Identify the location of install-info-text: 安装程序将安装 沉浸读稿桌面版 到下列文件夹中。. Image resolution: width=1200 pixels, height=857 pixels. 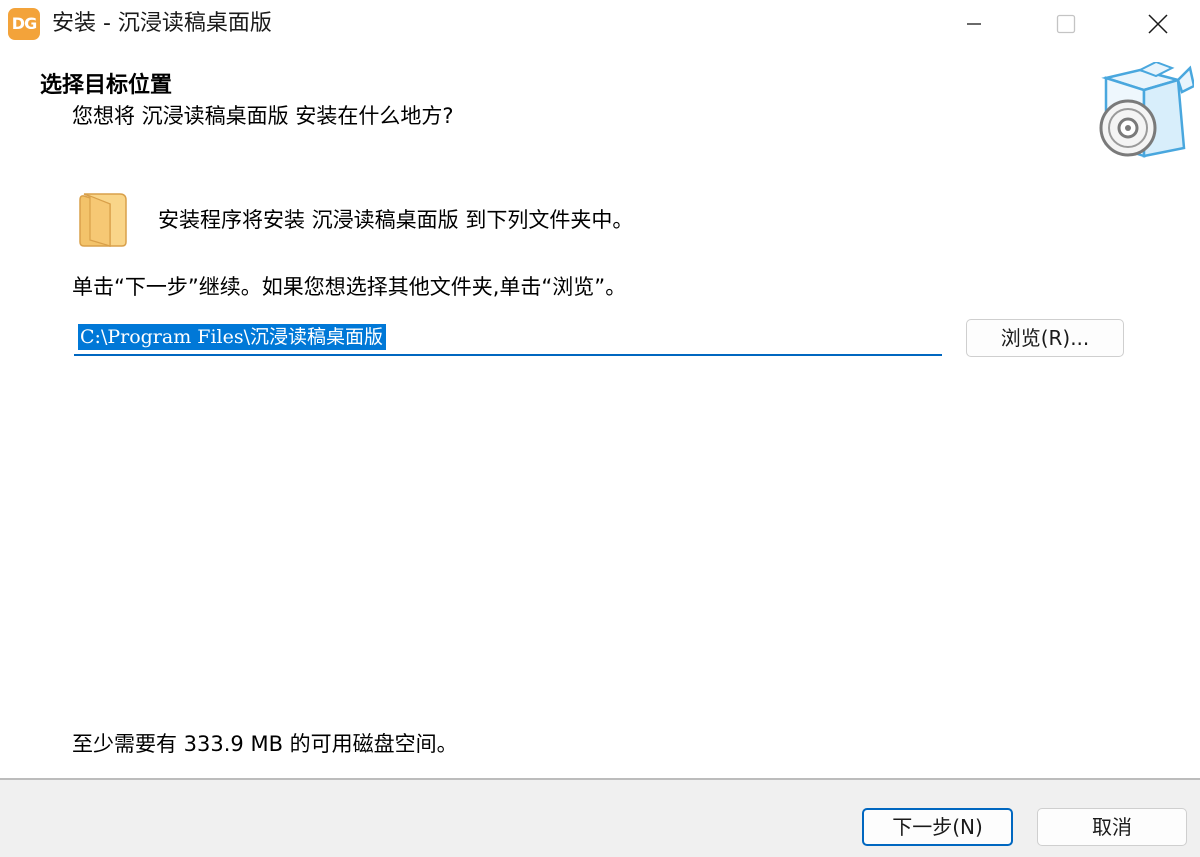
(396, 220).